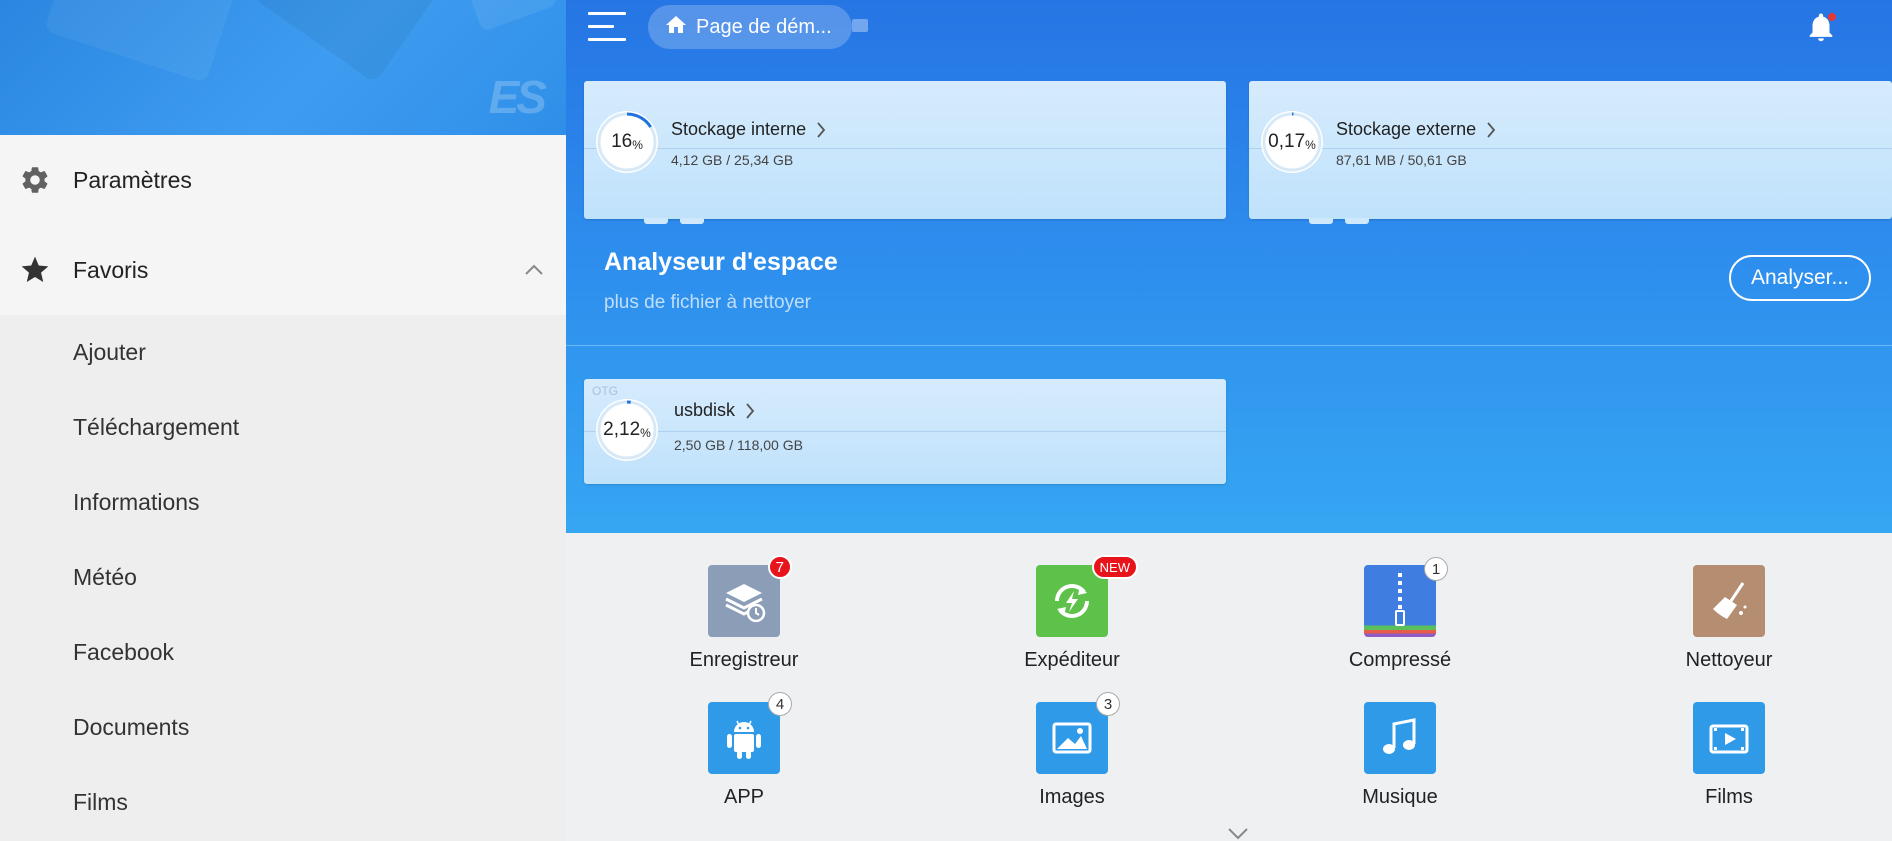 The width and height of the screenshot is (1892, 841). I want to click on image-icon: 3, so click(1078, 733).